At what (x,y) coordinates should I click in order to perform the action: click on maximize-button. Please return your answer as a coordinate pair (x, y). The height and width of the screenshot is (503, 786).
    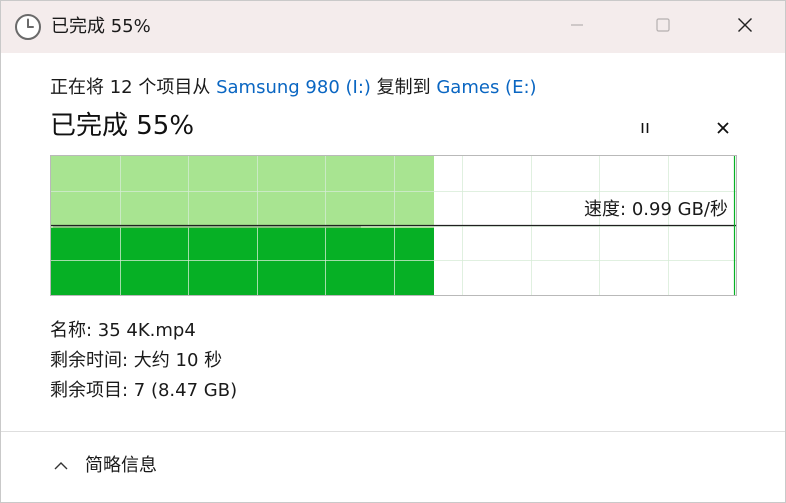
    Looking at the image, I should click on (663, 27).